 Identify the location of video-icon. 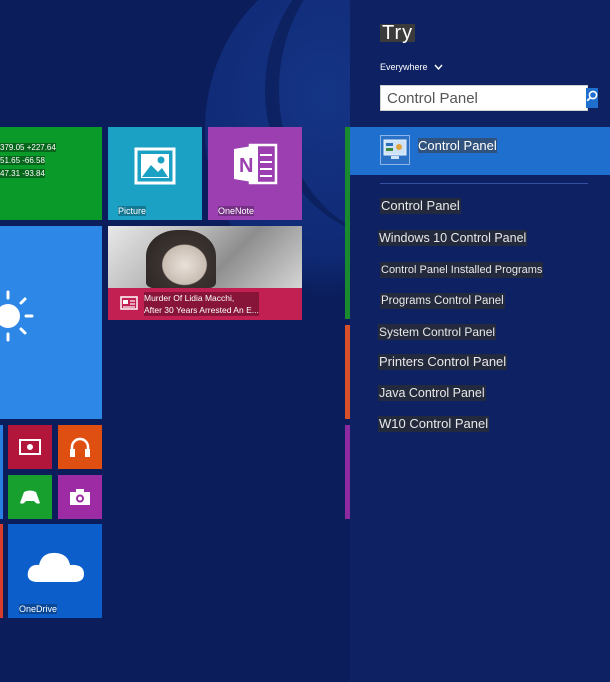
(30, 447).